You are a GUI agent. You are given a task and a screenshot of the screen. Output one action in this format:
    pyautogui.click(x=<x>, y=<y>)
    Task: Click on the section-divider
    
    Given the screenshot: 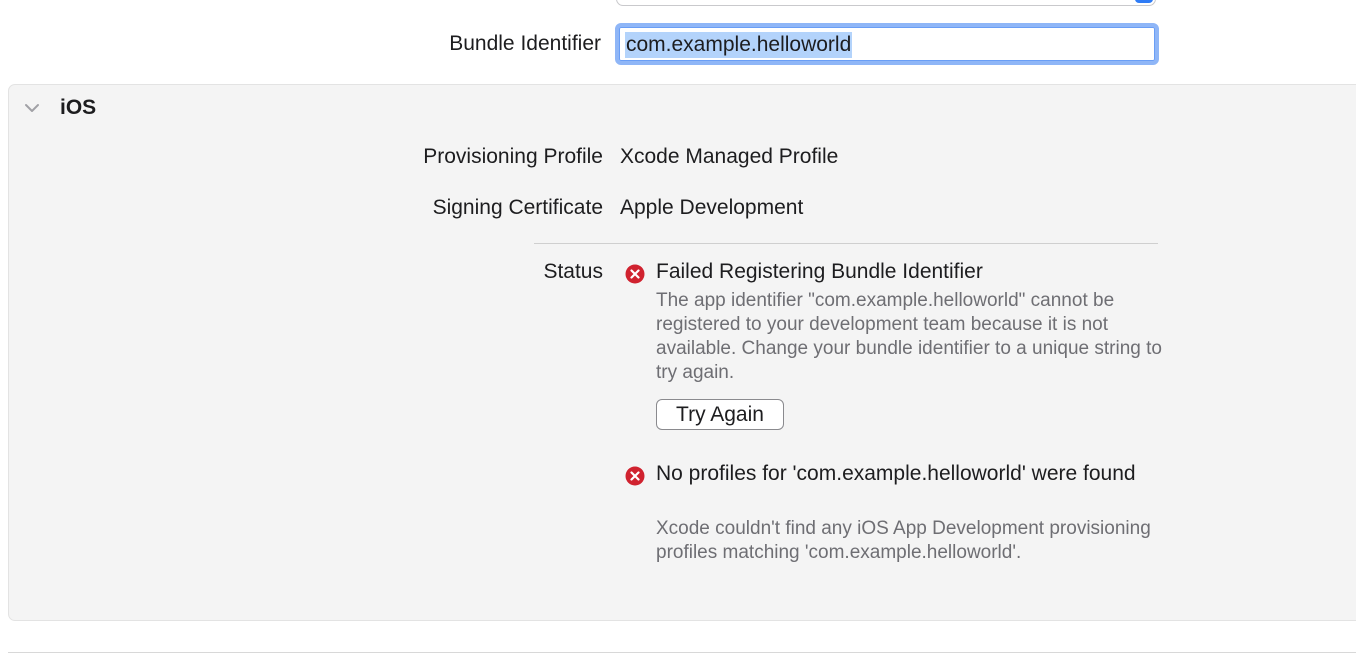 What is the action you would take?
    pyautogui.click(x=846, y=243)
    